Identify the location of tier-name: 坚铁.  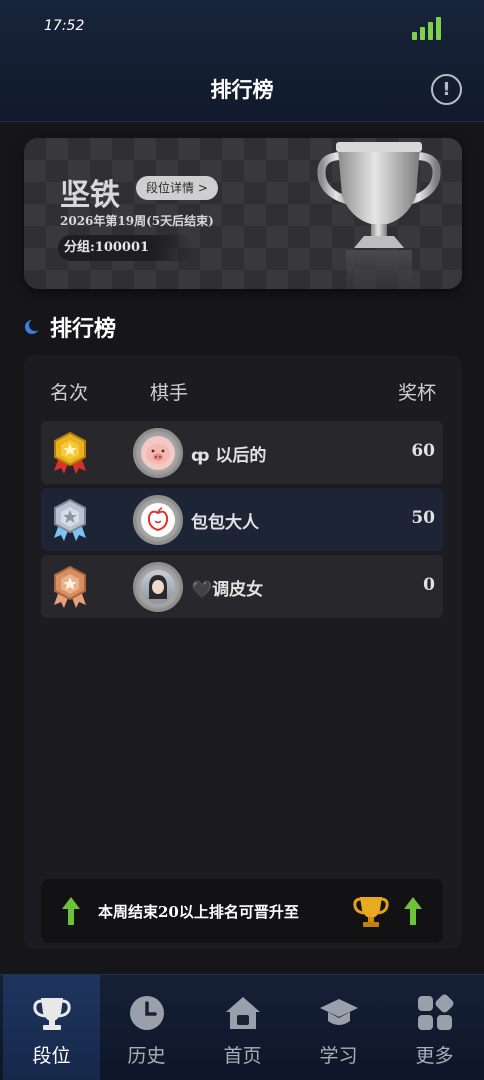
(90, 195).